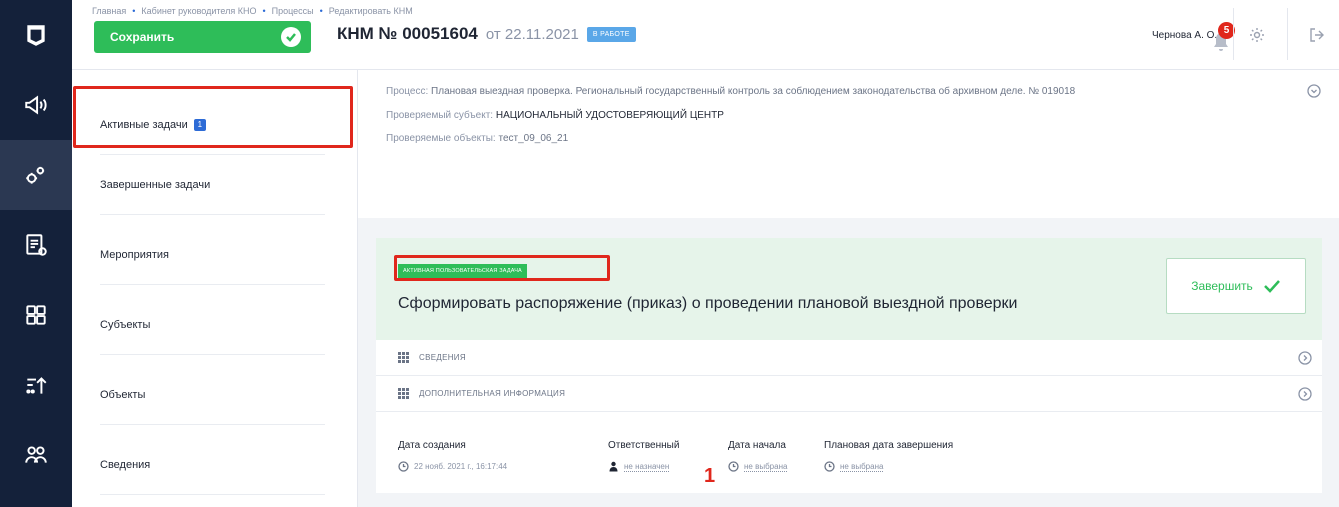 The height and width of the screenshot is (507, 1339). What do you see at coordinates (847, 139) in the screenshot?
I see `objects-line: Проверяемые объекты: тест_09_06_21` at bounding box center [847, 139].